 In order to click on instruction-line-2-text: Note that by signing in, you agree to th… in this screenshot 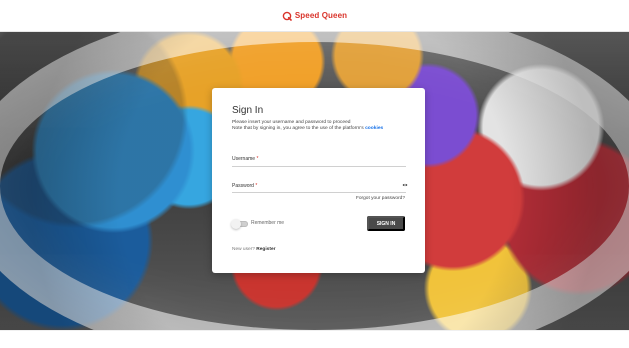, I will do `click(298, 129)`.